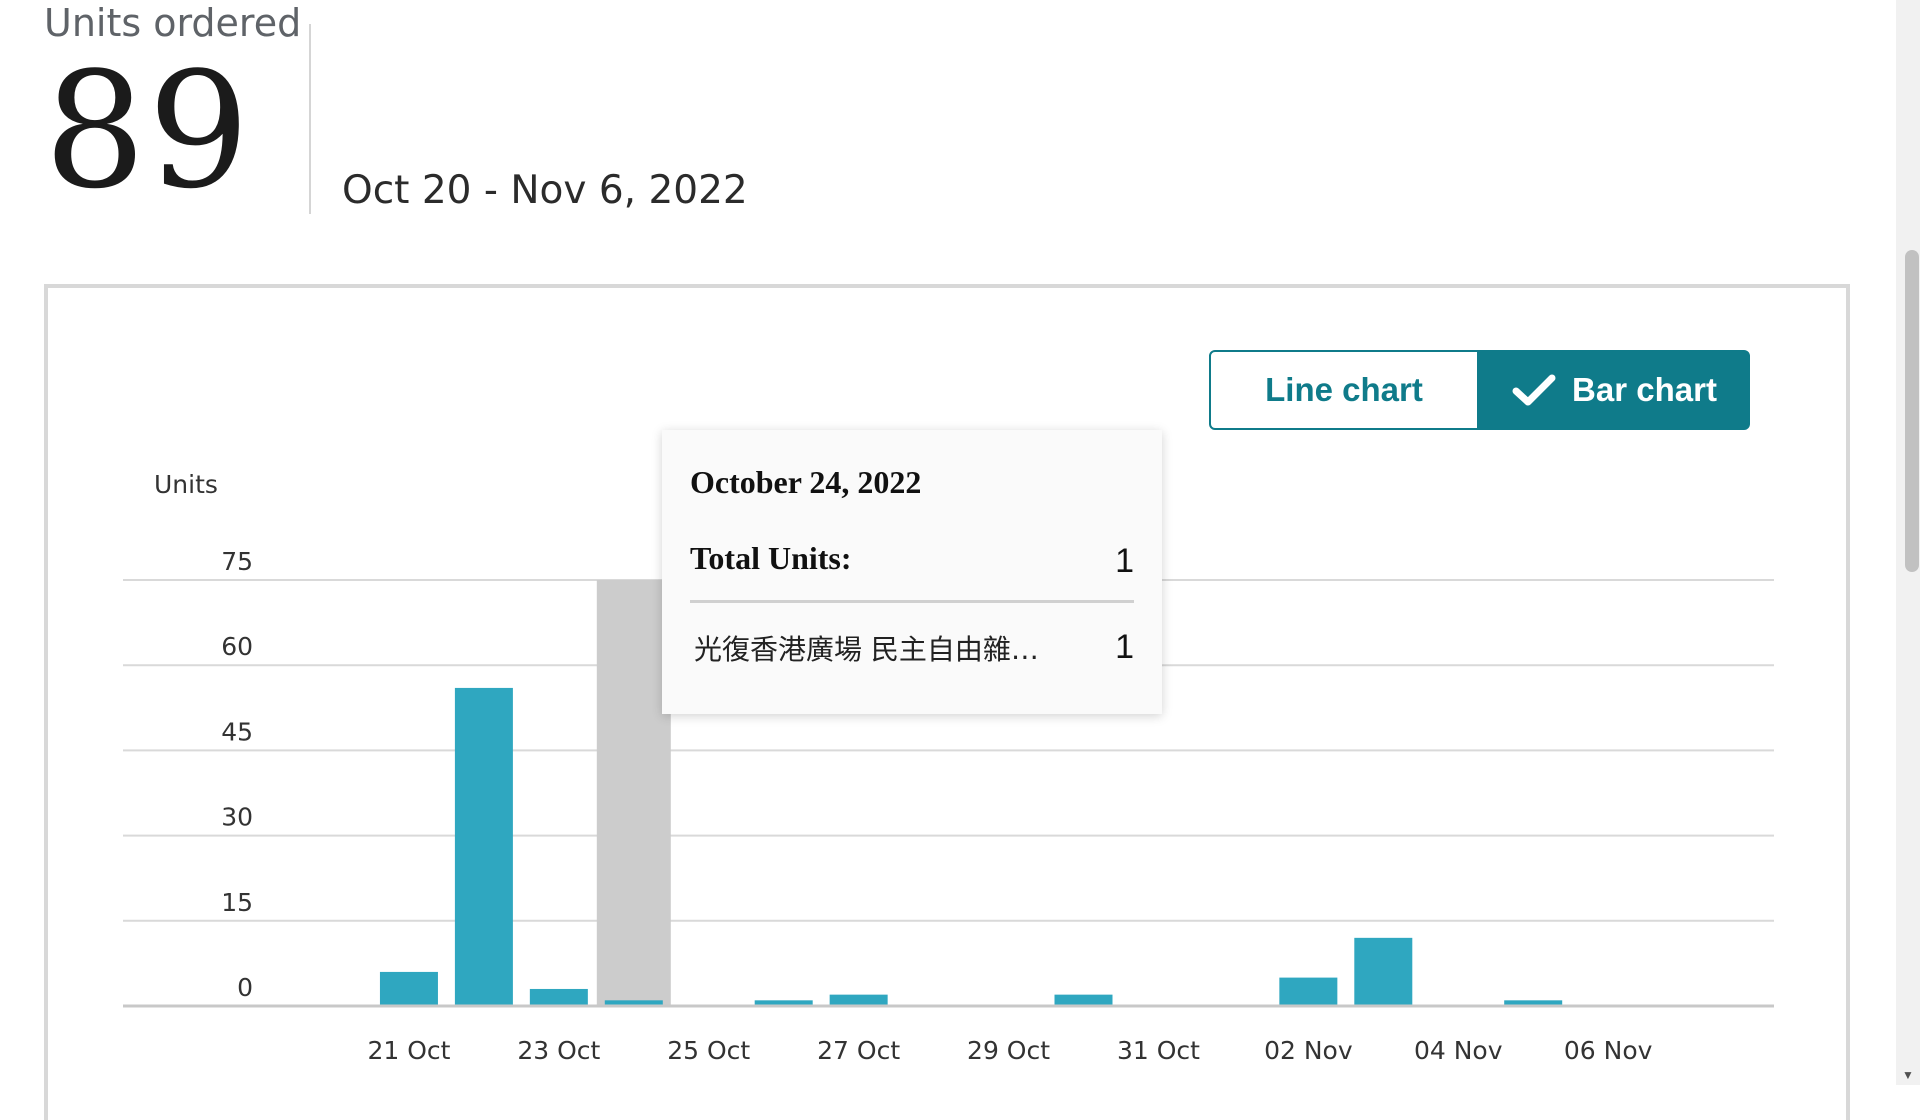  What do you see at coordinates (558, 1050) in the screenshot?
I see `x-tick-label: 23 Oct` at bounding box center [558, 1050].